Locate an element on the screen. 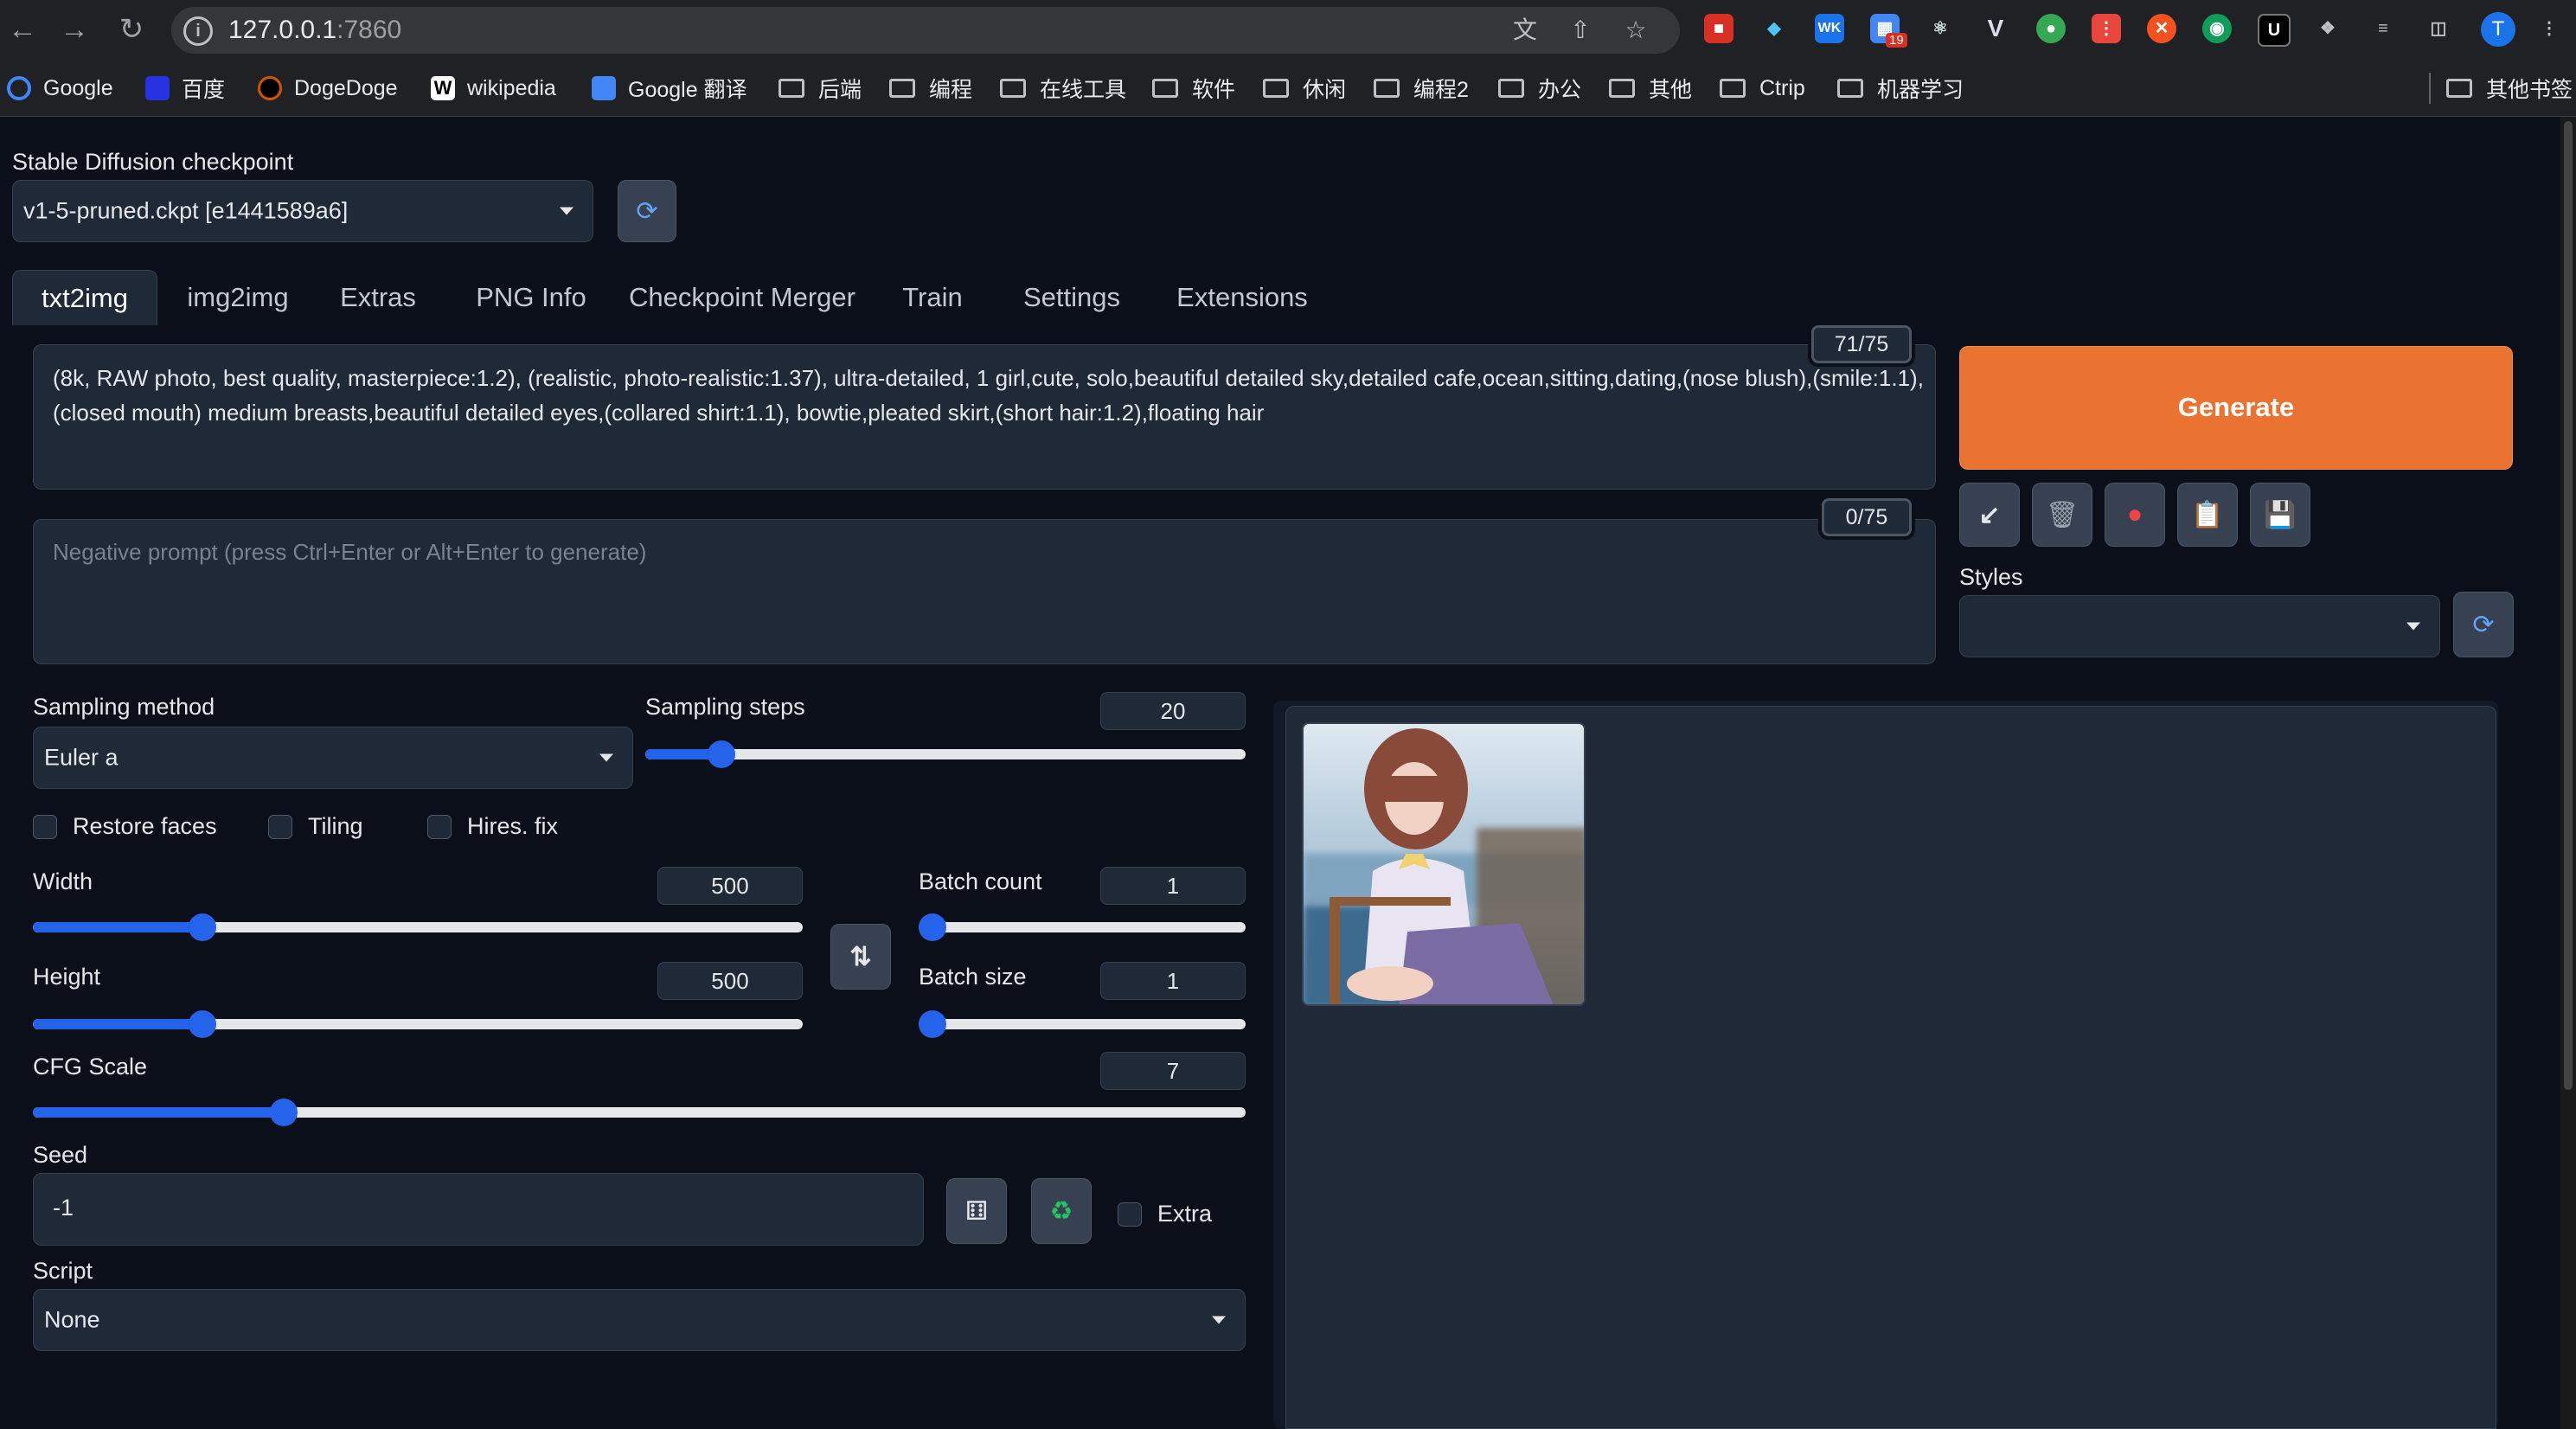 The height and width of the screenshot is (1429, 2576). tab-extensions: Extensions is located at coordinates (1242, 297).